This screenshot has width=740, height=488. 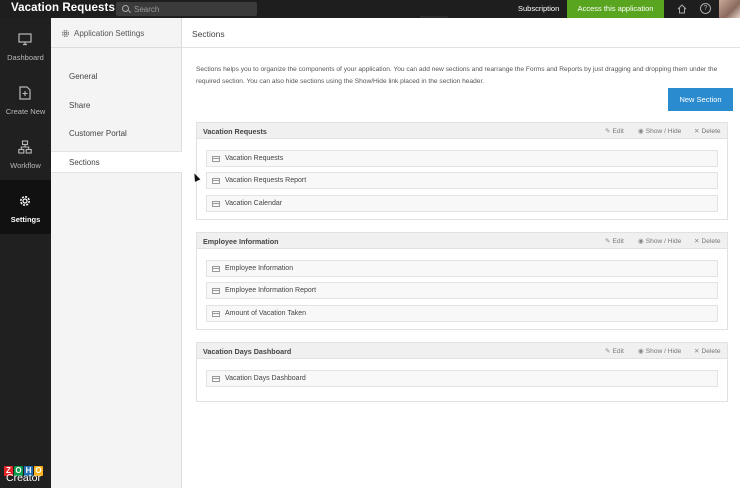 What do you see at coordinates (462, 158) in the screenshot?
I see `component-item: Vacation Requests` at bounding box center [462, 158].